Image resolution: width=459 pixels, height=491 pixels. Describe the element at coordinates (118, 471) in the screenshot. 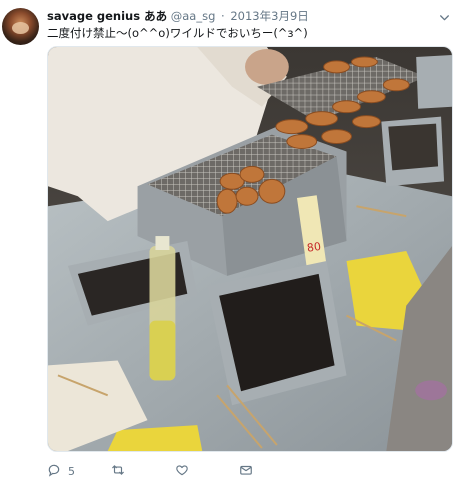

I see `retweet-icon` at that location.